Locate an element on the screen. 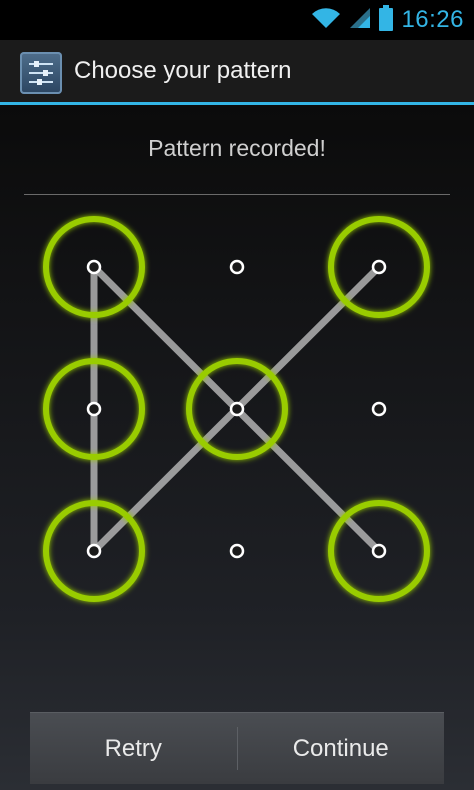 Image resolution: width=474 pixels, height=790 pixels. continue-button: Continue is located at coordinates (341, 748).